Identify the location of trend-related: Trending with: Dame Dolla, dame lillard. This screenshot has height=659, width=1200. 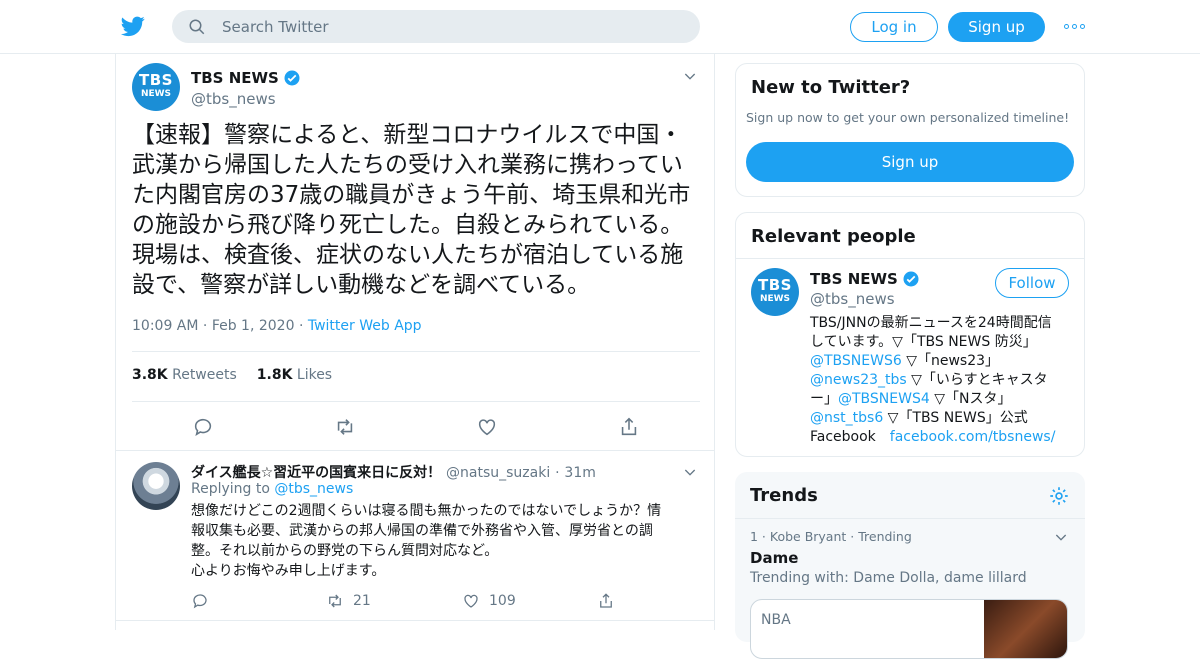
(888, 578).